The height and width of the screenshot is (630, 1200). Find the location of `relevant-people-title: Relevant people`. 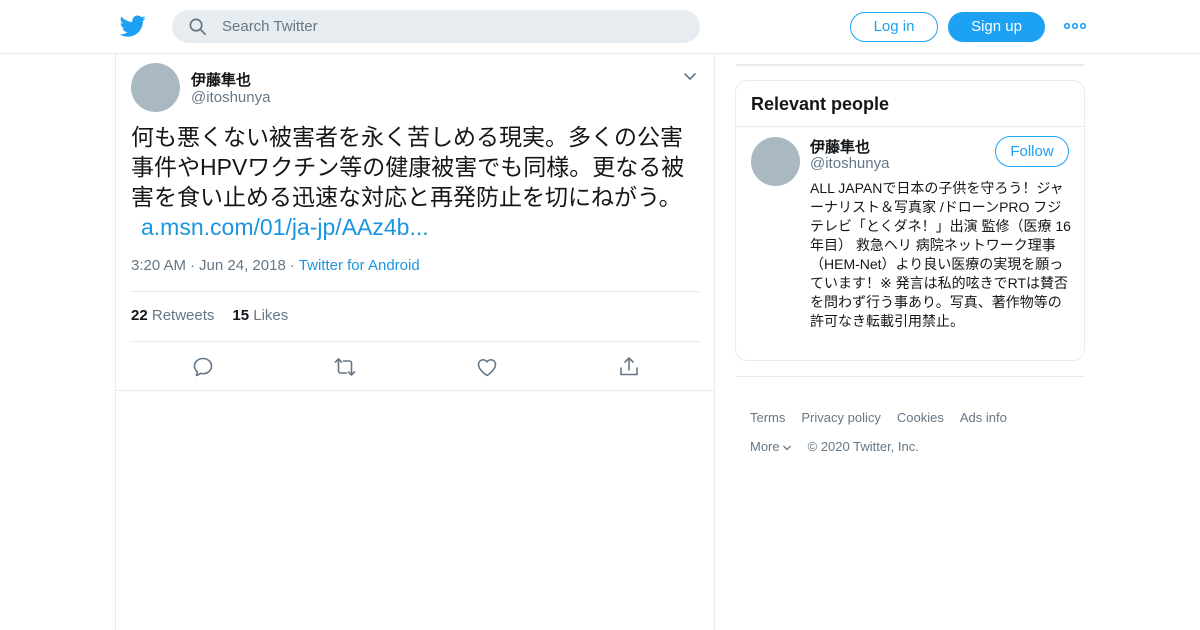

relevant-people-title: Relevant people is located at coordinates (820, 104).